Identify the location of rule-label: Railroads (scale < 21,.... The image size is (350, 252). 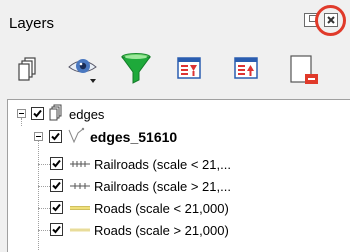
(162, 164).